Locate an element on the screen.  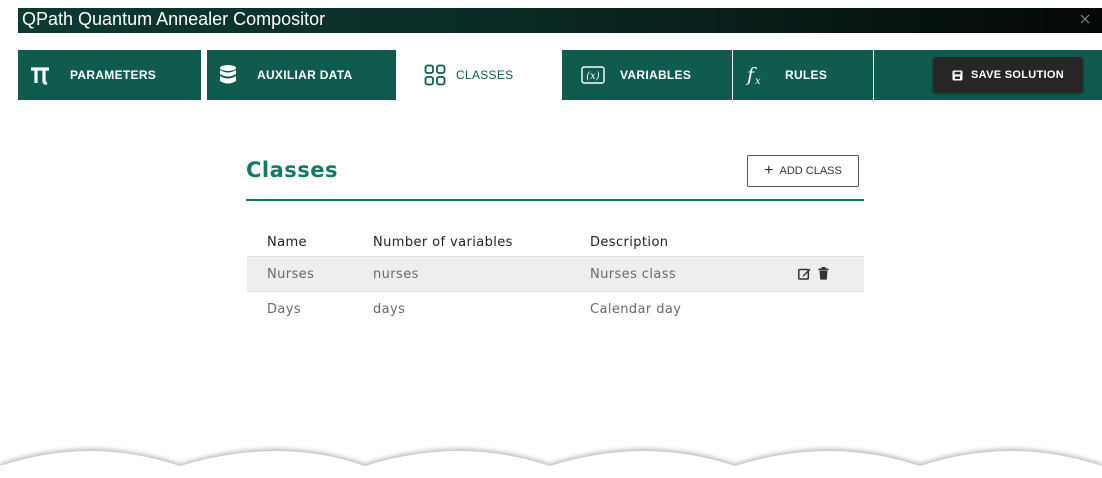
add-class-button: + ADD CLASS is located at coordinates (803, 171).